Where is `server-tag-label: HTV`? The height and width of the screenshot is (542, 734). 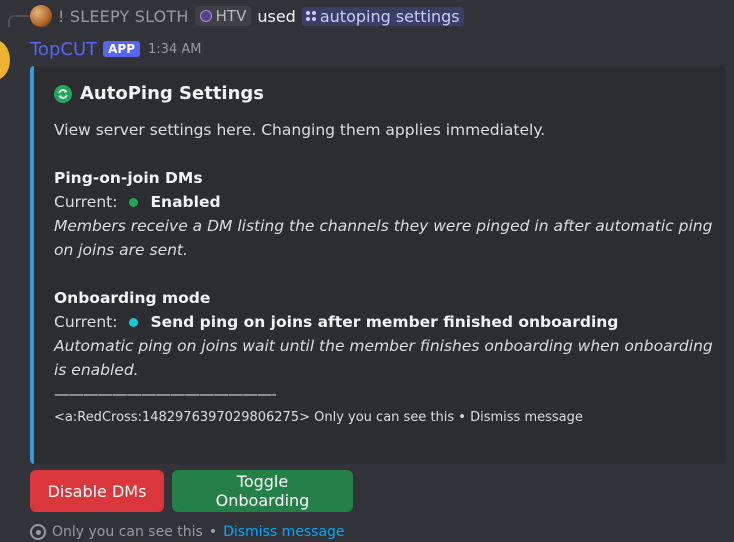 server-tag-label: HTV is located at coordinates (231, 16).